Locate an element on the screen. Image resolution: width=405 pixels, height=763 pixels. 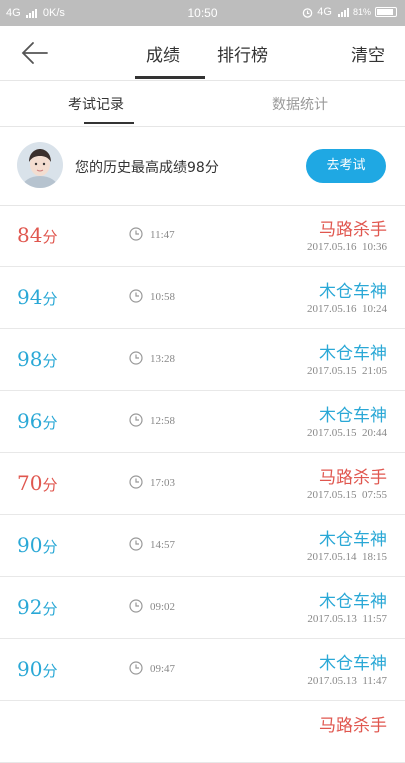
record-time: 11:47 is located at coordinates (374, 681).